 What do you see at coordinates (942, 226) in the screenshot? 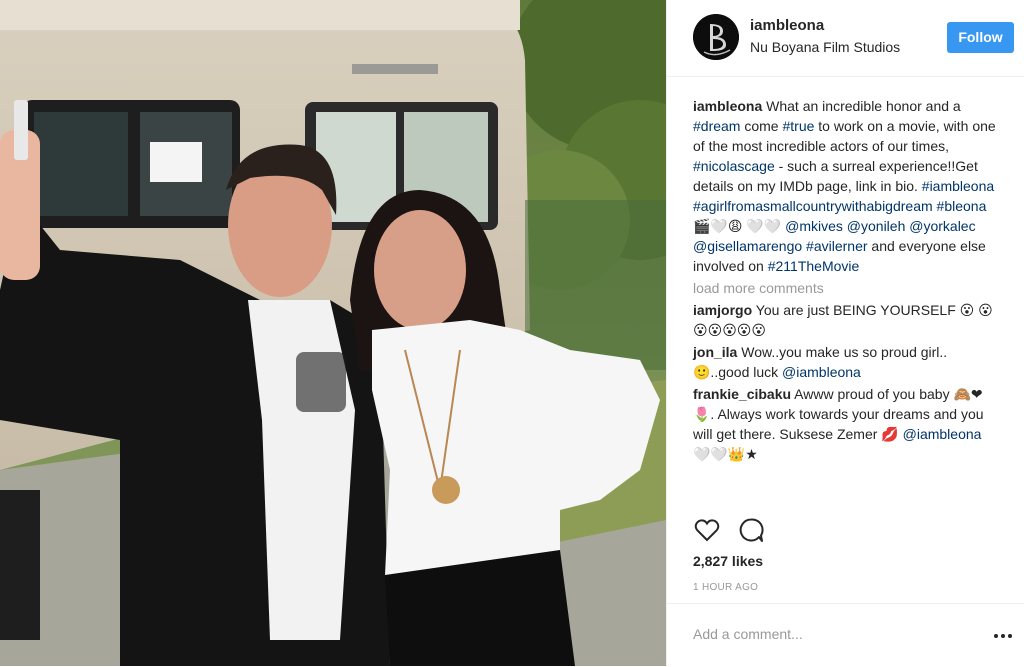
I see `mention-yorkalec: @yorkalec` at bounding box center [942, 226].